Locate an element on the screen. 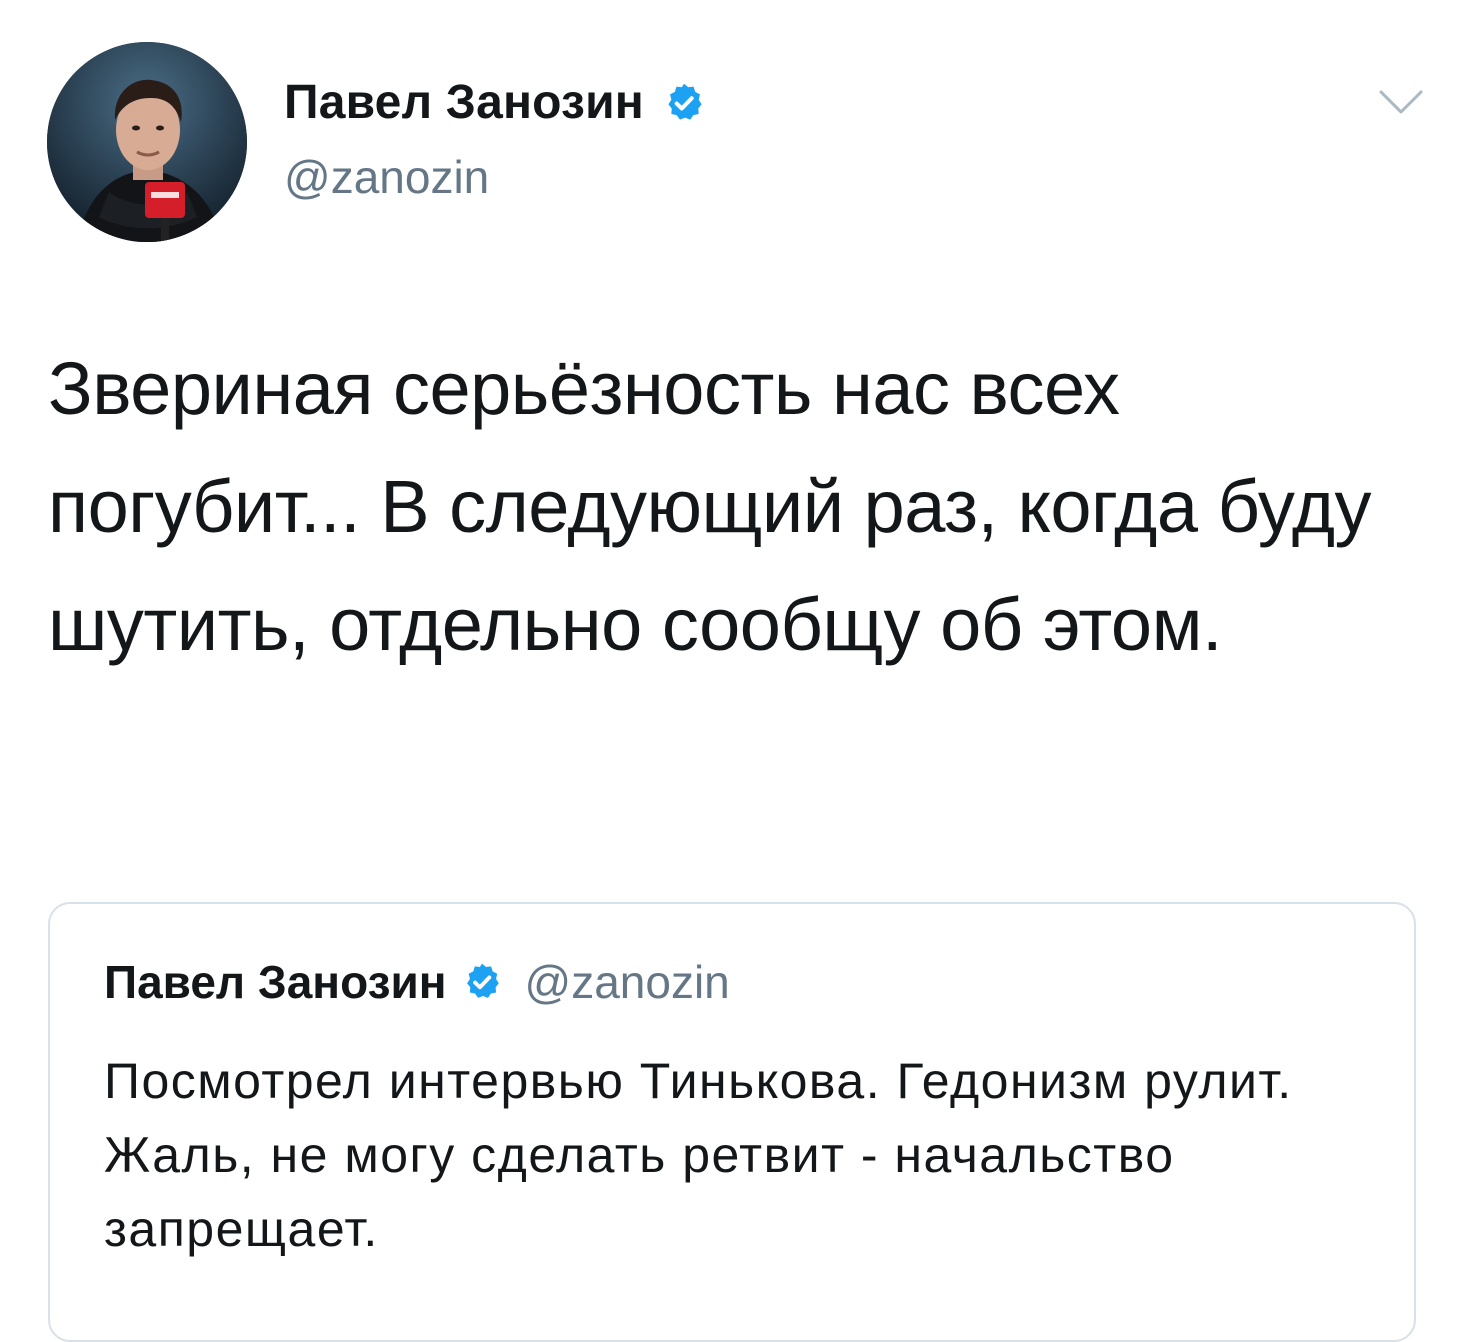 Image resolution: width=1460 pixels, height=1342 pixels. author-block: Павел Занозин @zanozin is located at coordinates (495, 140).